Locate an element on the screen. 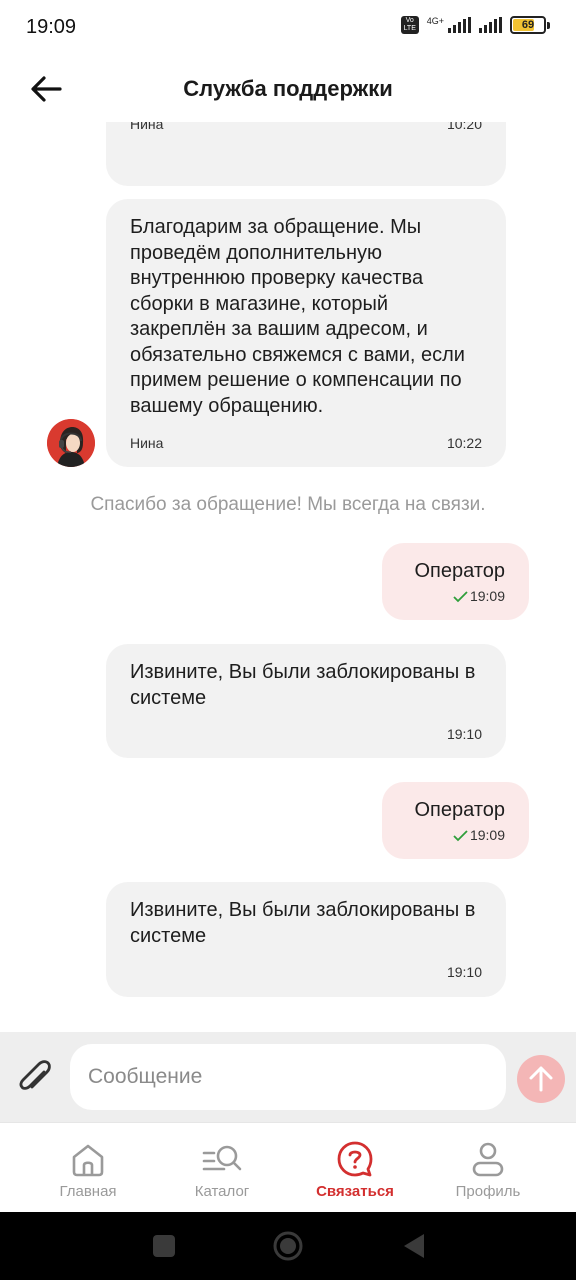 Image resolution: width=576 pixels, height=1280 pixels. triangle-back-icon is located at coordinates (414, 1246).